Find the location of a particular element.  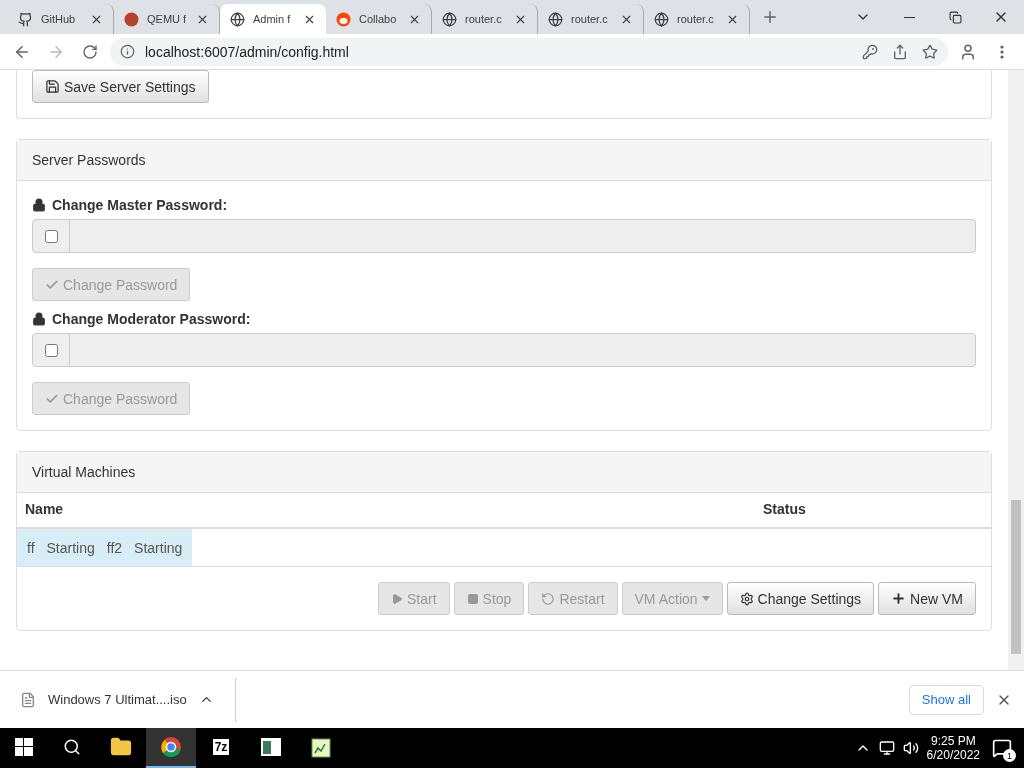

table-cell-text: ff is located at coordinates (31, 547).